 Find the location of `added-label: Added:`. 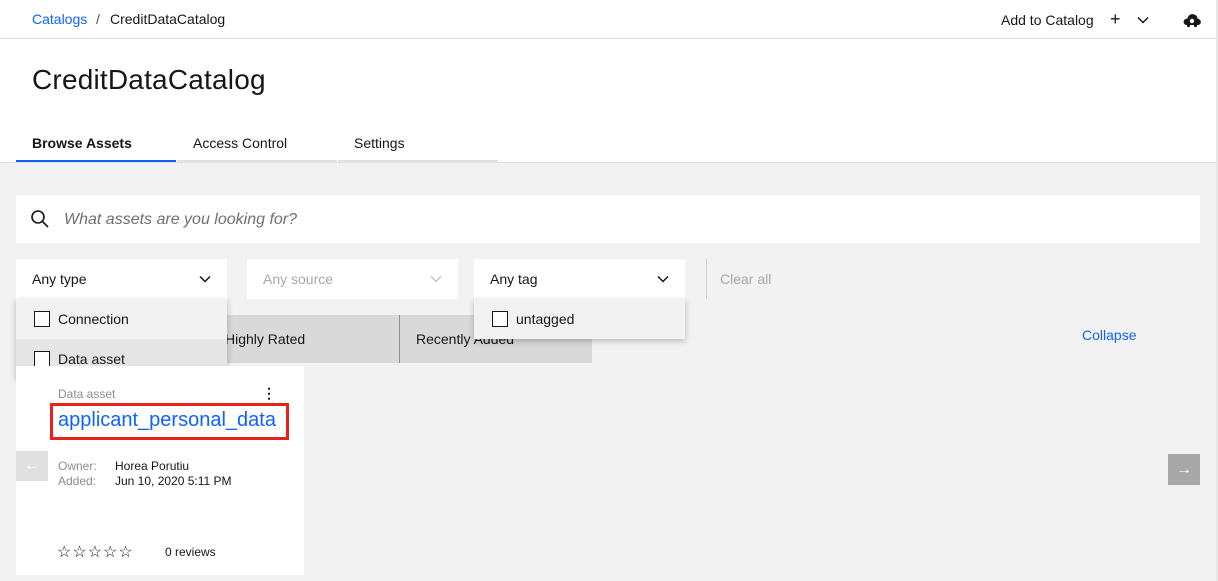

added-label: Added: is located at coordinates (77, 481).